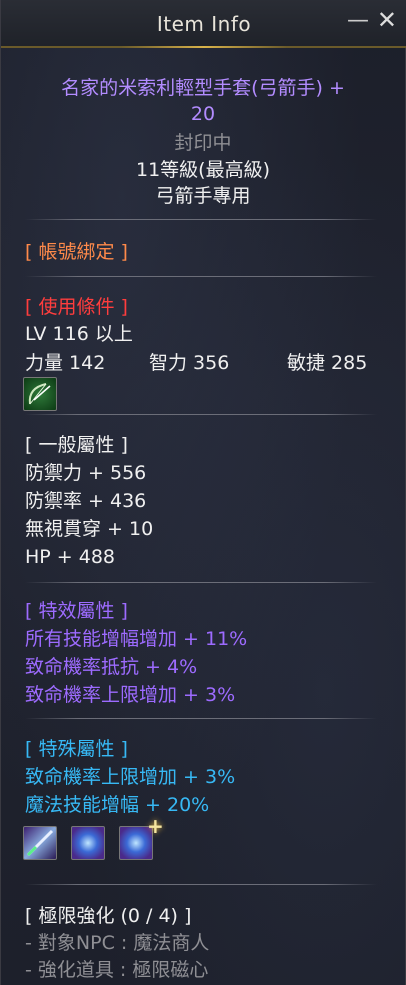 This screenshot has width=406, height=985. What do you see at coordinates (76, 749) in the screenshot?
I see `special-attrs-header: [ 特殊屬性 ]` at bounding box center [76, 749].